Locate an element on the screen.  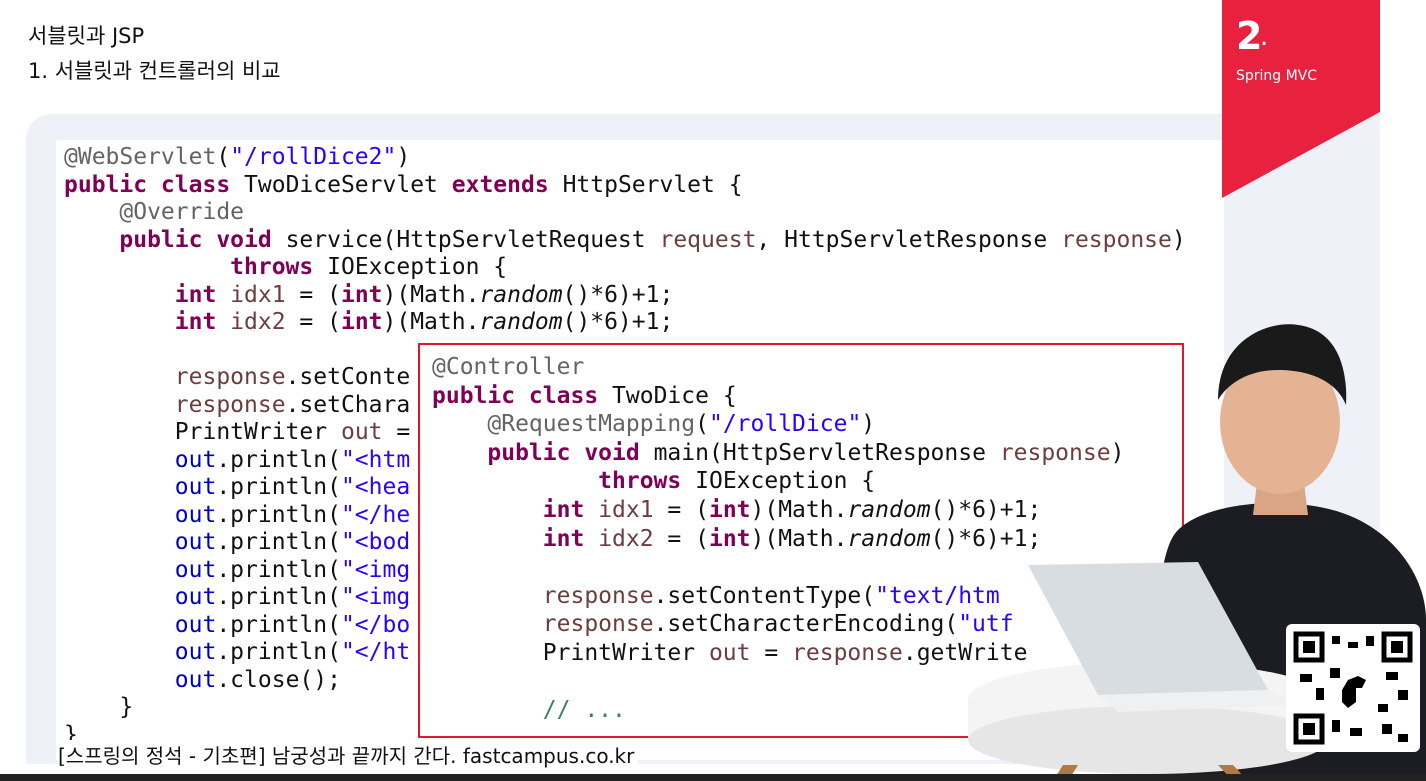
badge-label: Spring MVC is located at coordinates (1277, 76).